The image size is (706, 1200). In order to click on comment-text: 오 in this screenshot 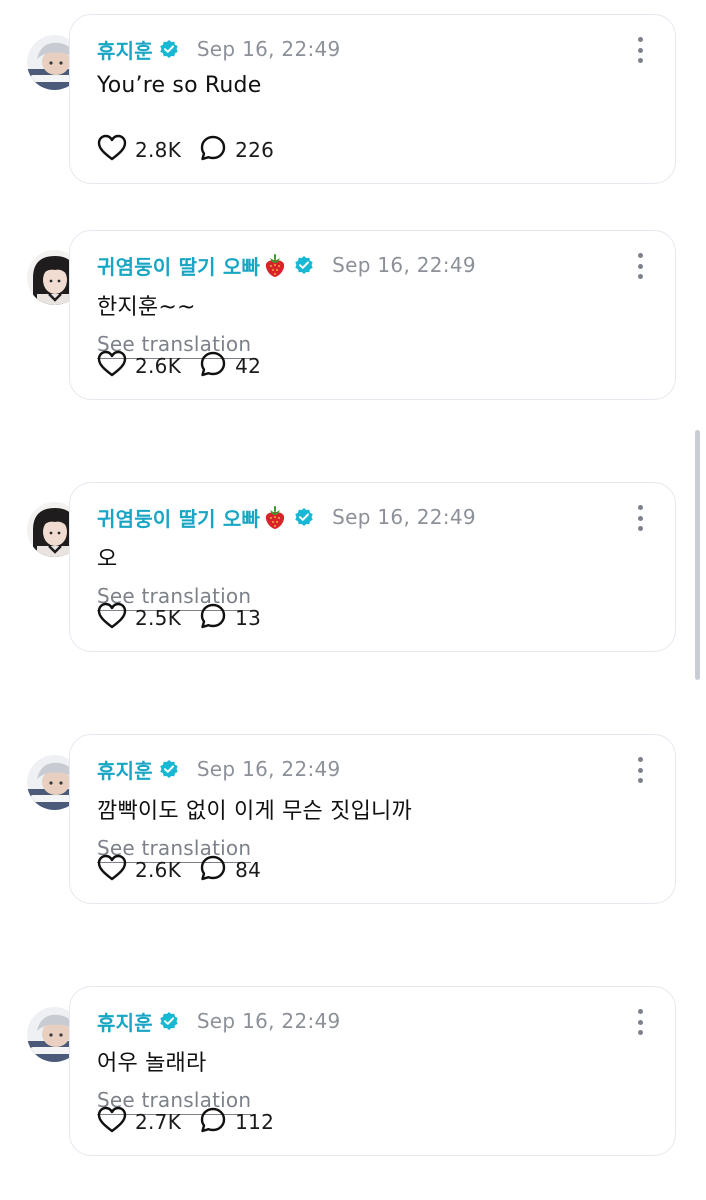, I will do `click(107, 559)`.